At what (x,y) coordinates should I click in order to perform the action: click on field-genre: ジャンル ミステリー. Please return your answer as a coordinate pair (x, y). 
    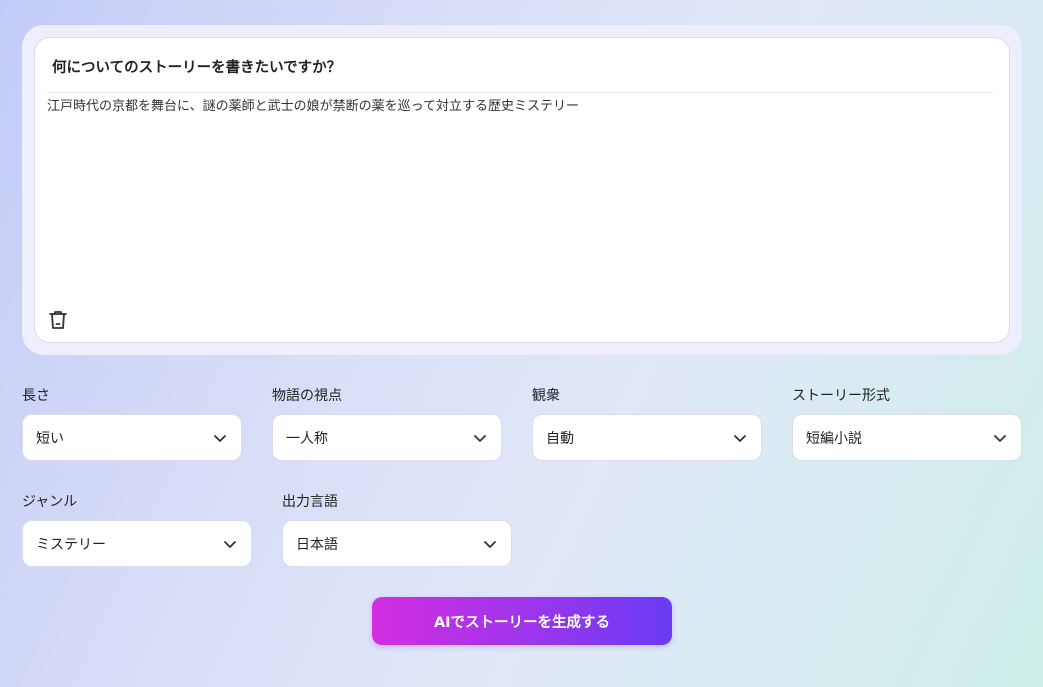
    Looking at the image, I should click on (137, 529).